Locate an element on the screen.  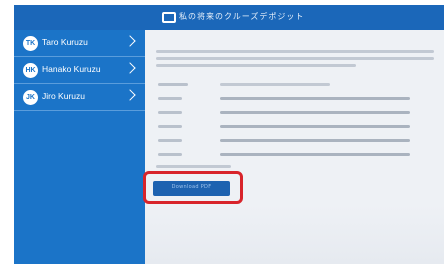
sidebar-item-jiro: JK Jiro Kuruzu is located at coordinates (79, 97).